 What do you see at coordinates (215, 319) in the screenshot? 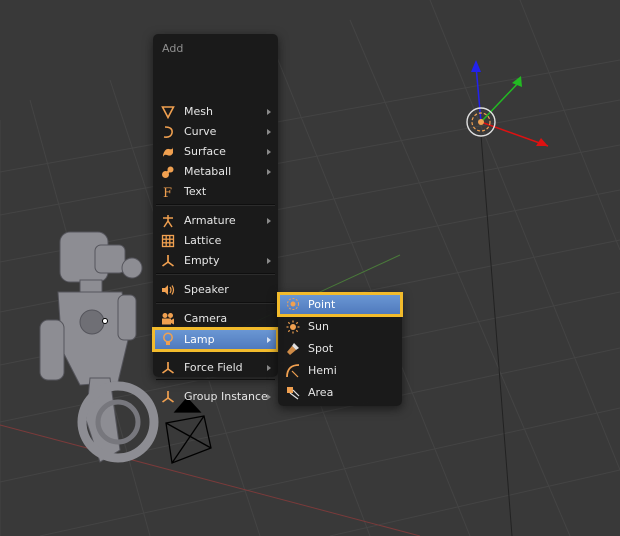
I see `menu-item-camera: Camera` at bounding box center [215, 319].